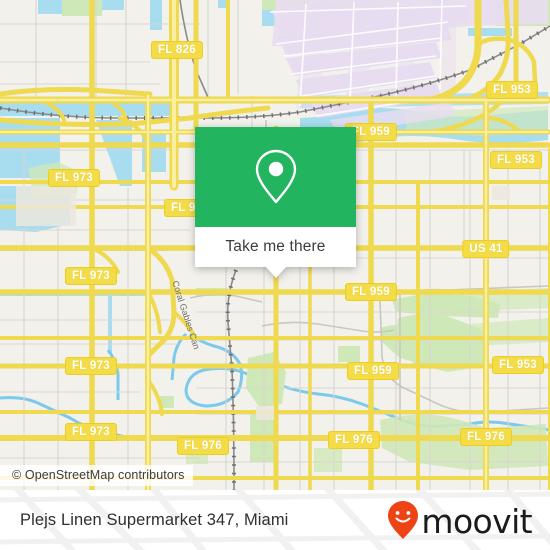 Image resolution: width=550 pixels, height=550 pixels. What do you see at coordinates (96, 475) in the screenshot?
I see `map-attribution: © OpenStreetMap contributors` at bounding box center [96, 475].